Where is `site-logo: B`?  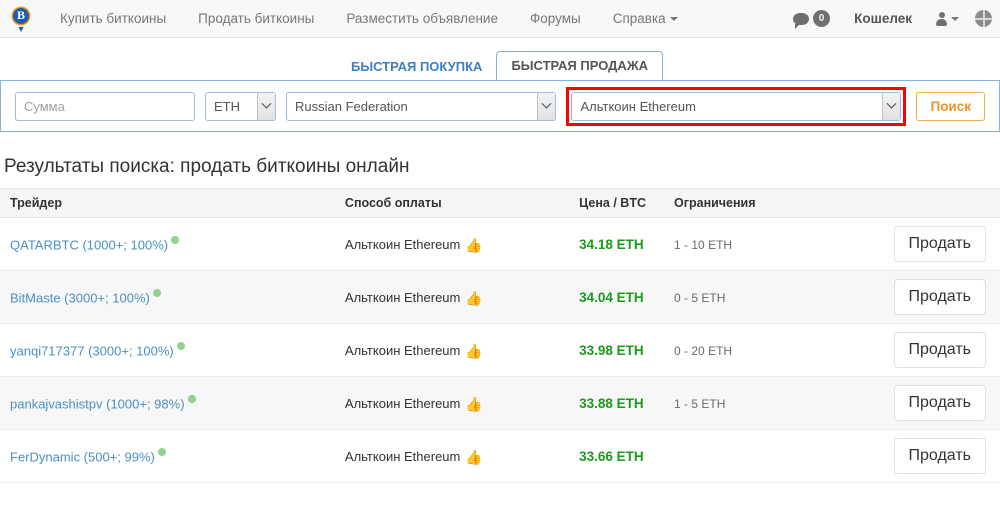 site-logo: B is located at coordinates (21, 19).